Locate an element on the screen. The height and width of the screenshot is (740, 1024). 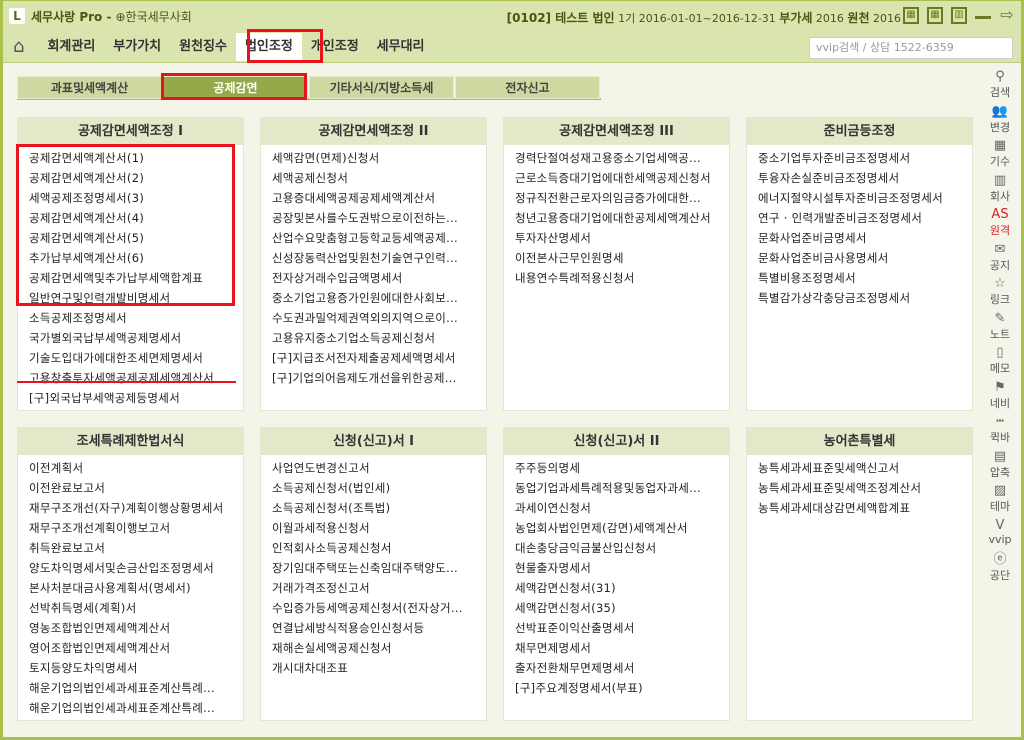
form-list-item: 선박취득명세(계획)서 is located at coordinates (136, 608).